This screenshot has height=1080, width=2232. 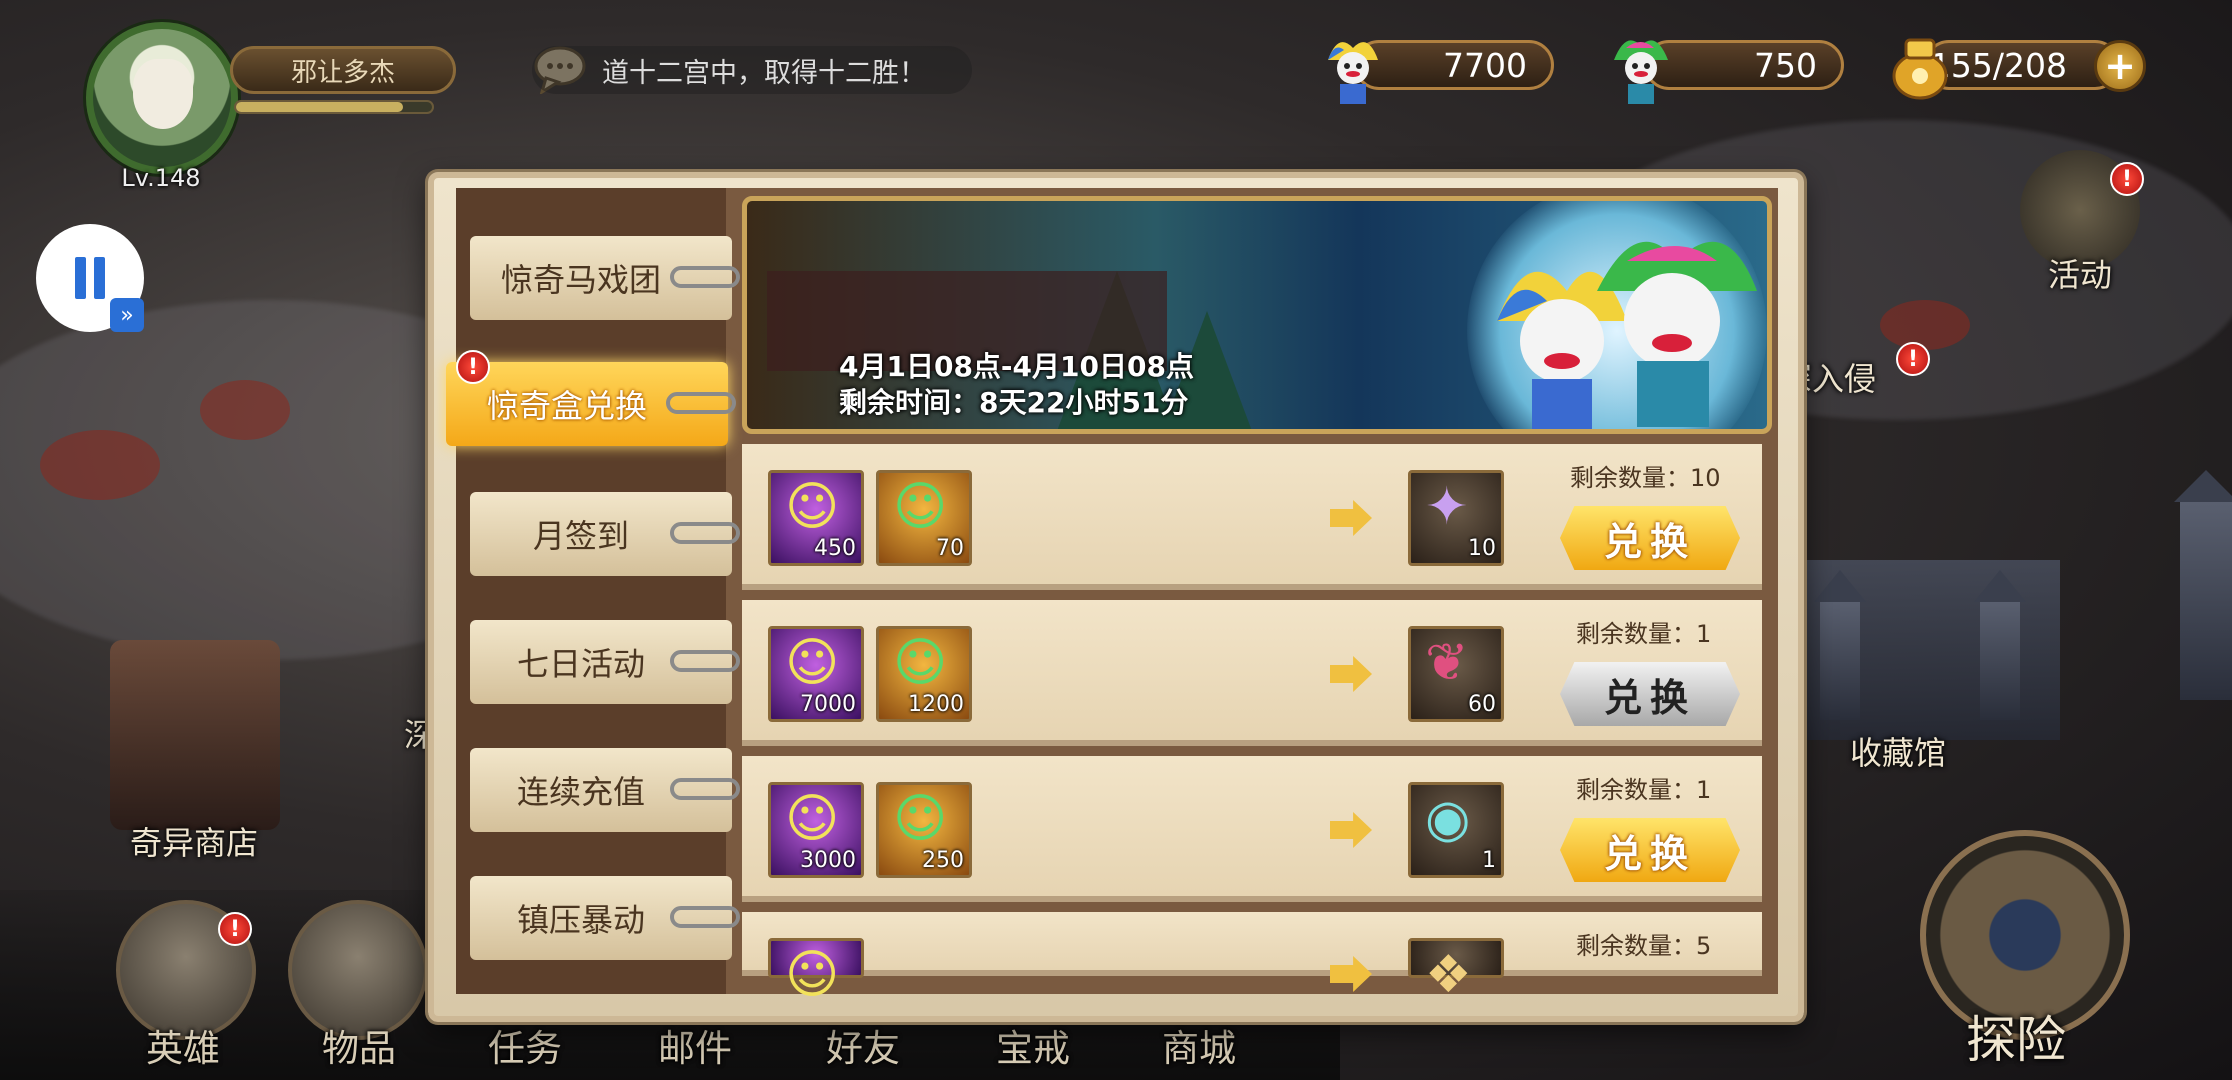 I want to click on list-bottom-edge, so click(x=1252, y=985).